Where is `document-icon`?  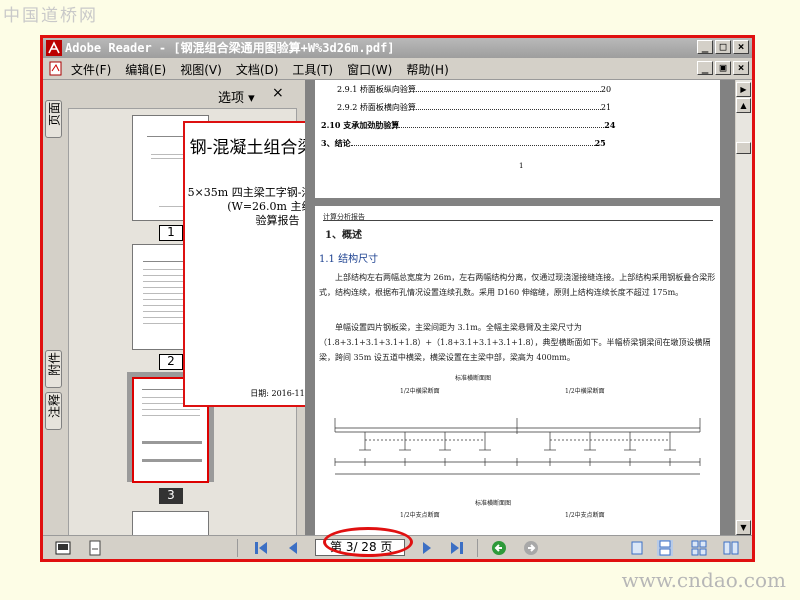 document-icon is located at coordinates (56, 68).